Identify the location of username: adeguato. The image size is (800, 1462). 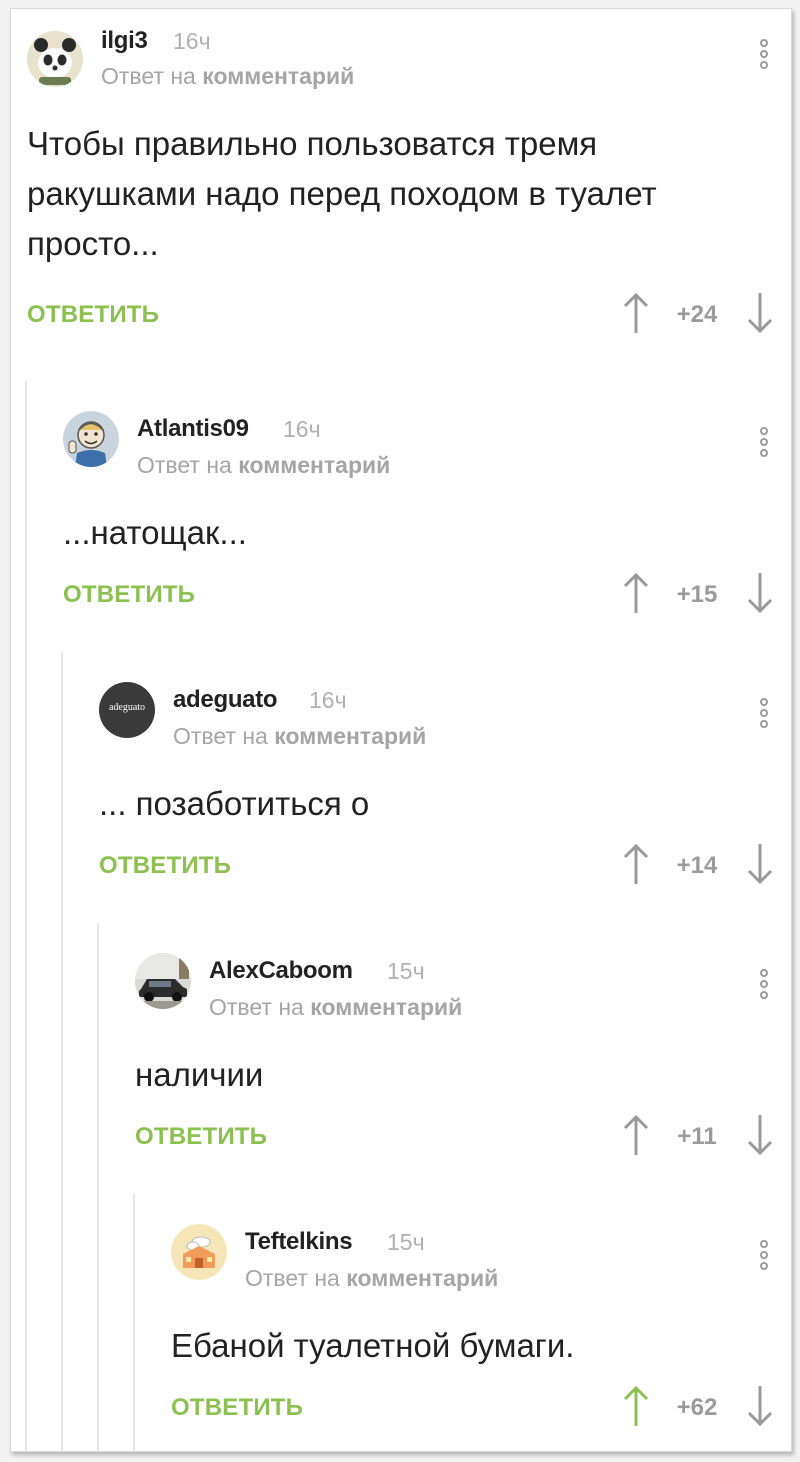
(225, 700).